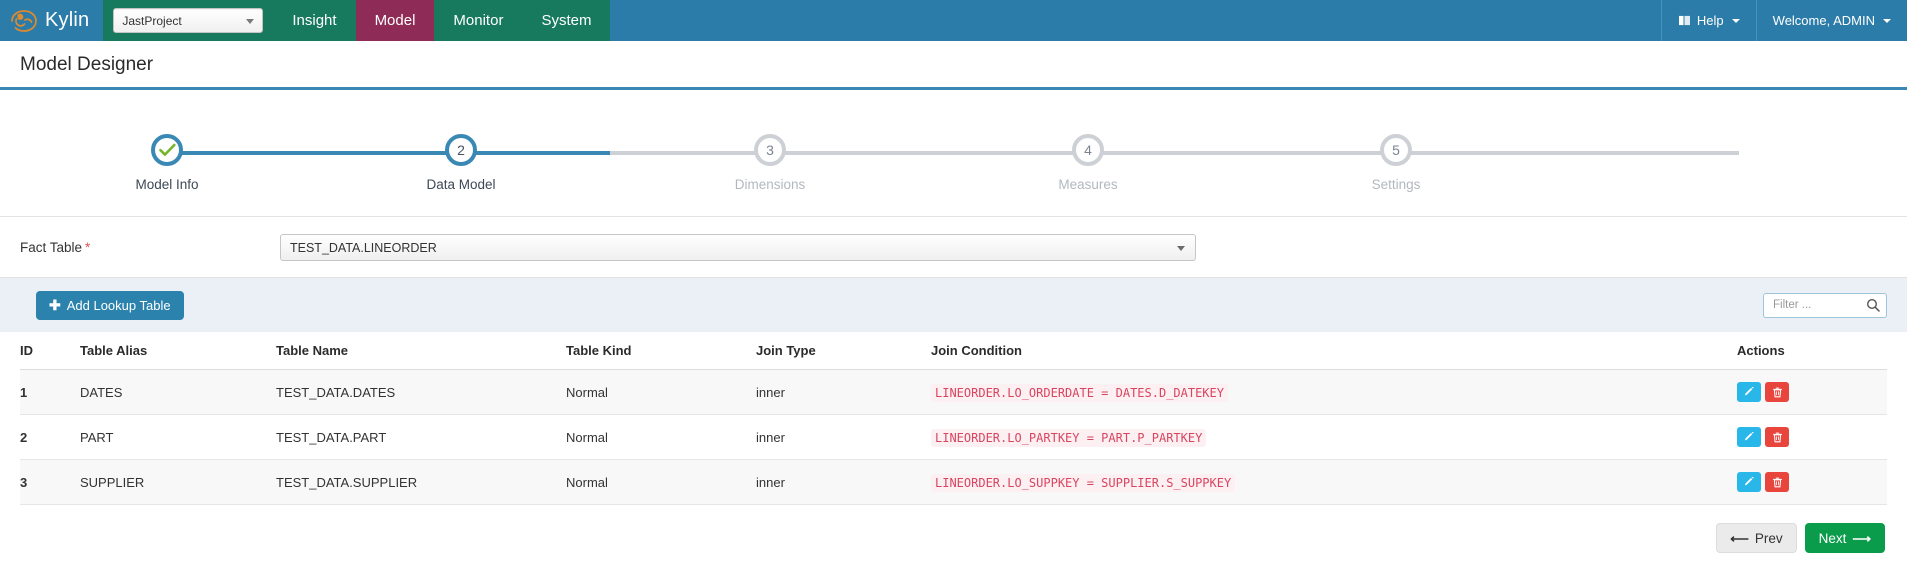  I want to click on check-icon, so click(167, 149).